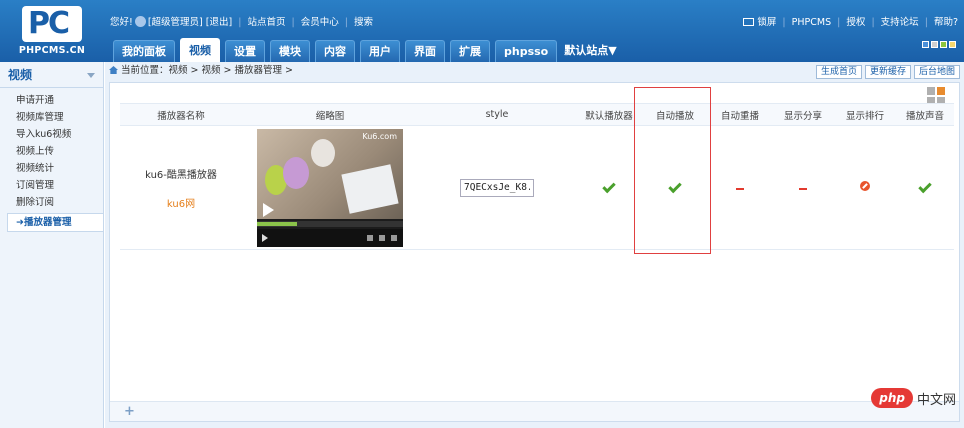 The image size is (964, 428). Describe the element at coordinates (52, 24) in the screenshot. I see `logo-mark: PC` at that location.